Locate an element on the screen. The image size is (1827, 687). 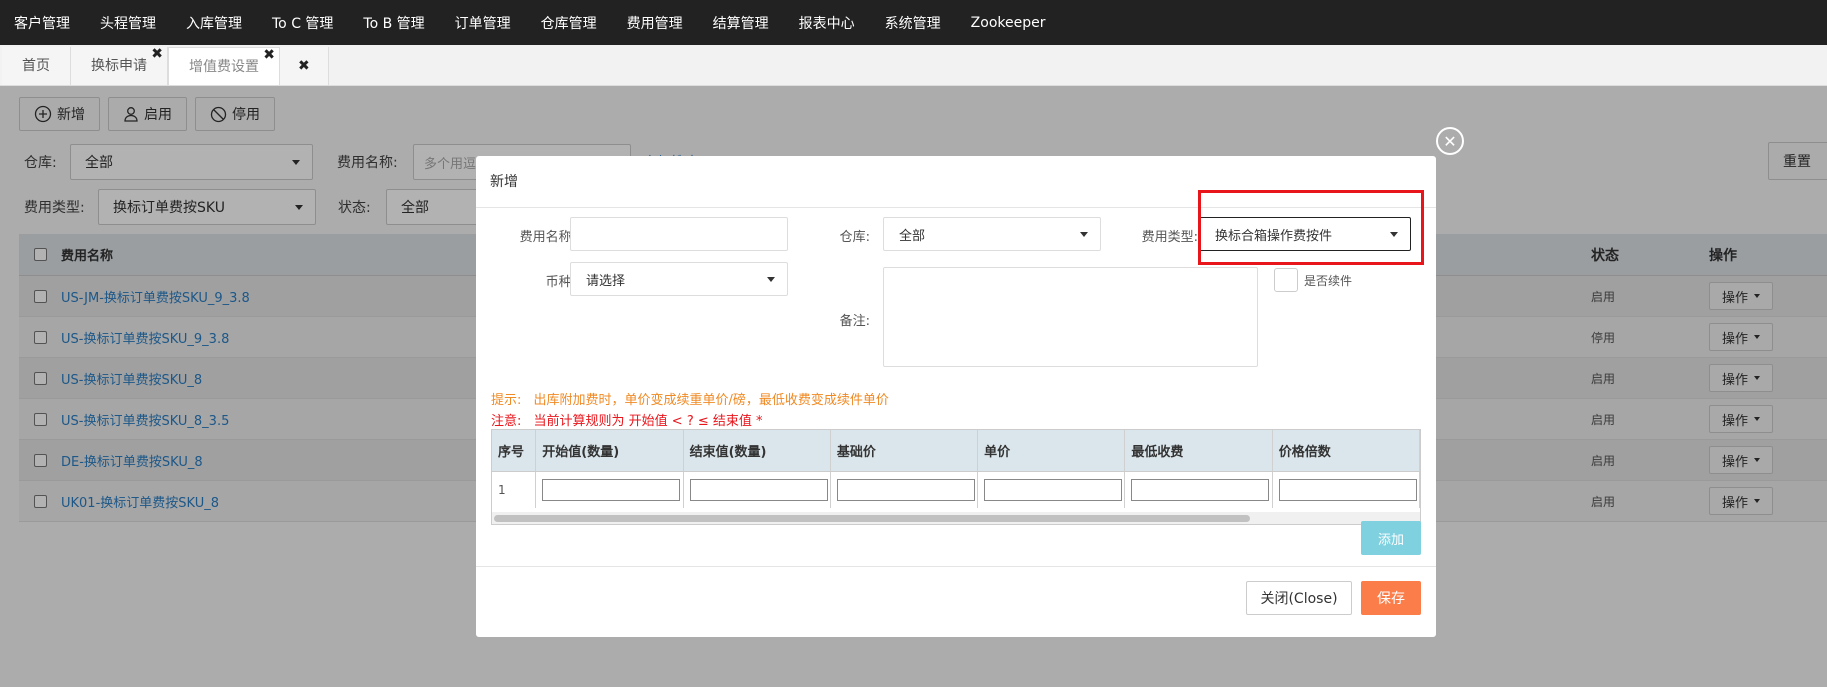
close-all-tabs-icon: ✖ is located at coordinates (304, 66).